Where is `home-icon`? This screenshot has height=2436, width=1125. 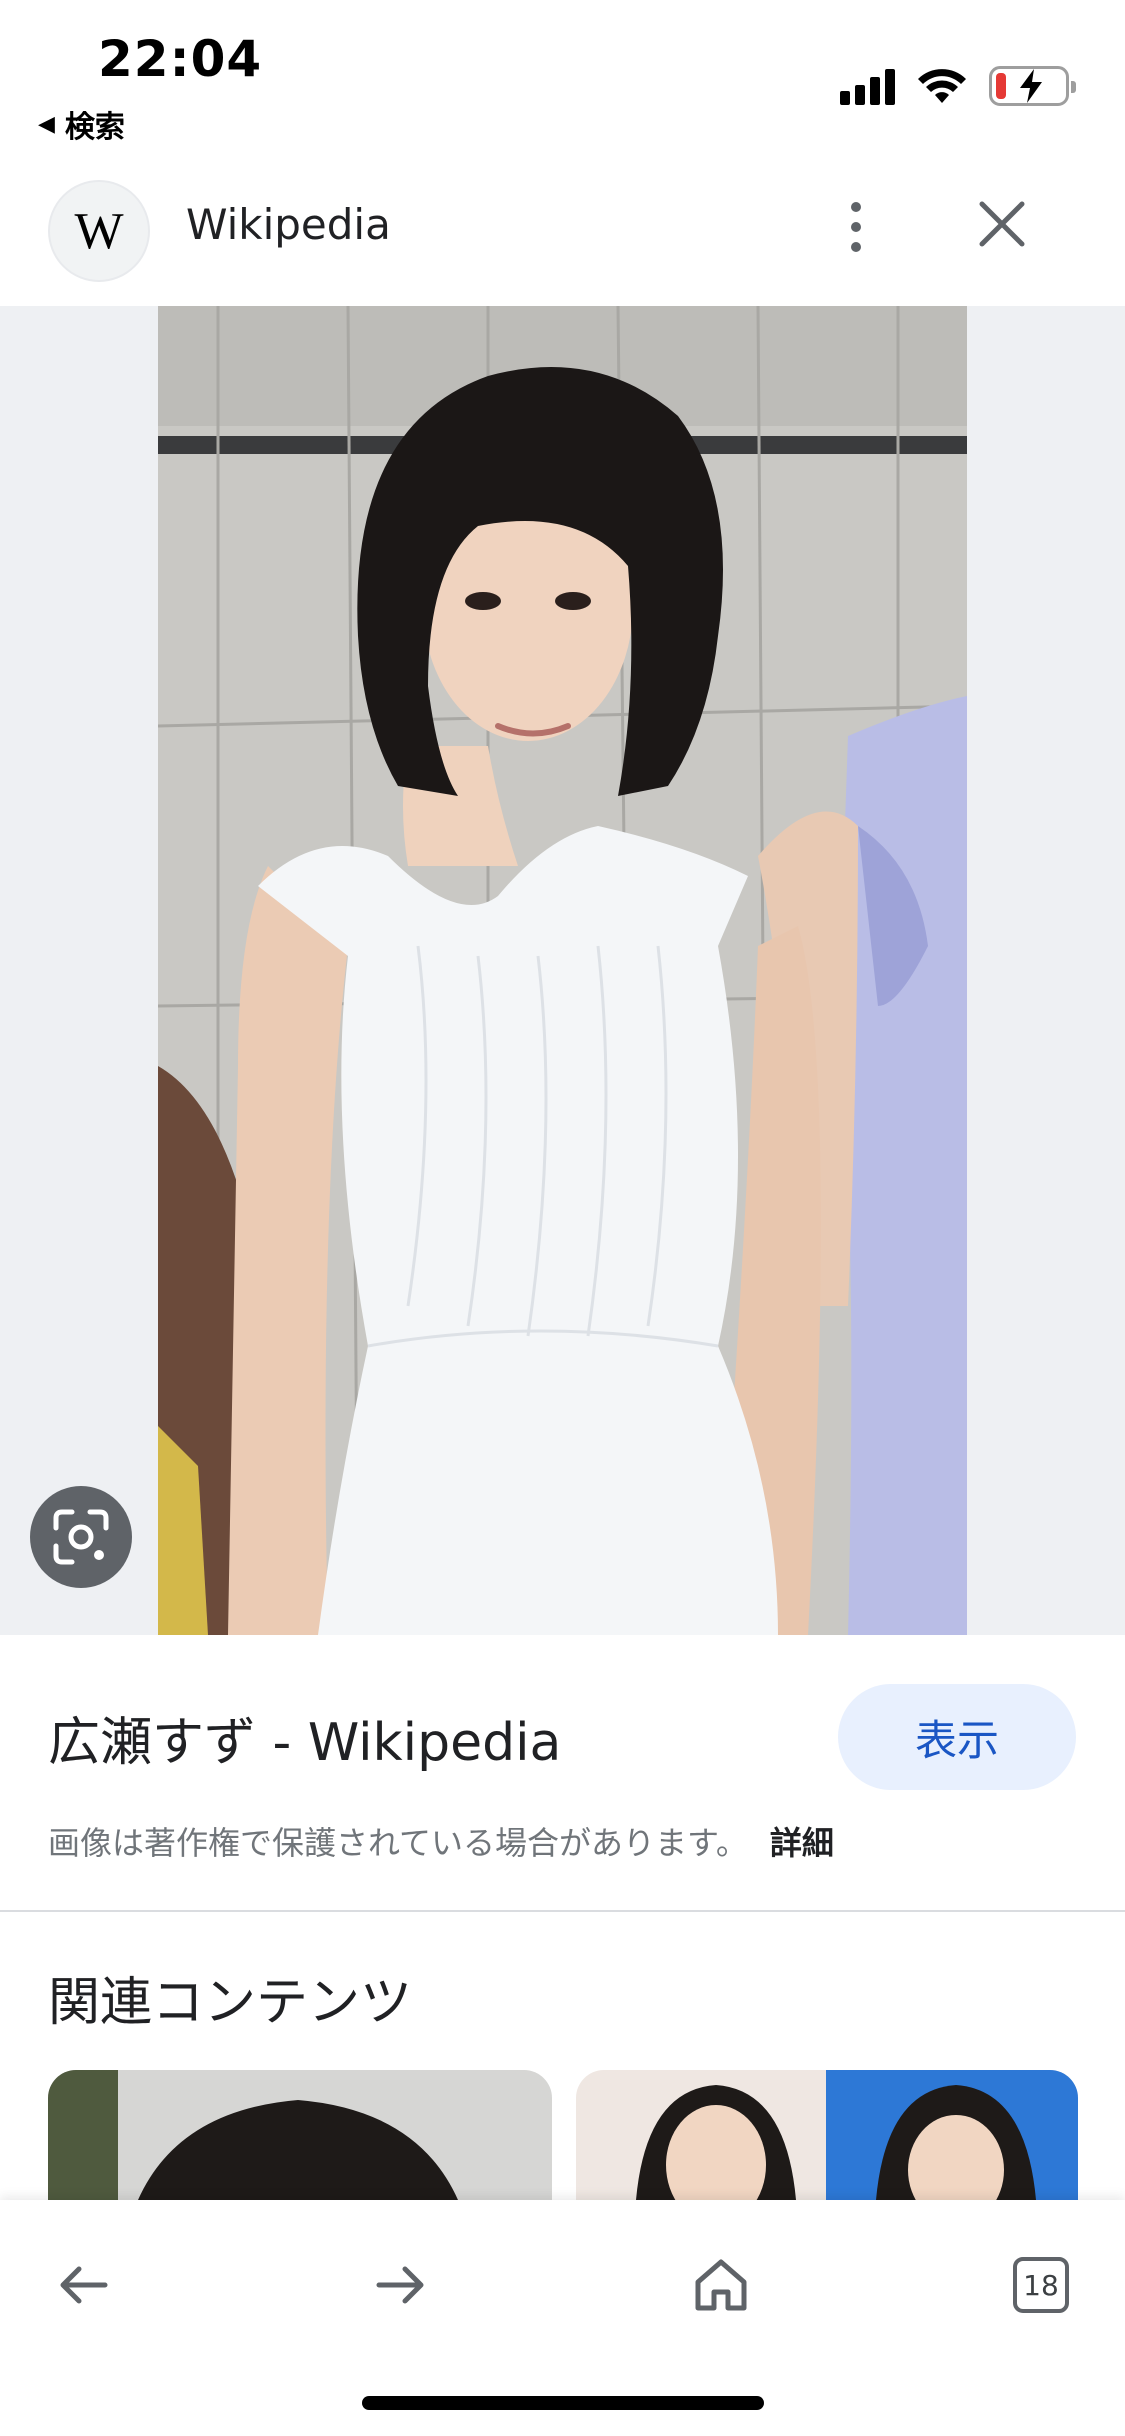
home-icon is located at coordinates (721, 2285).